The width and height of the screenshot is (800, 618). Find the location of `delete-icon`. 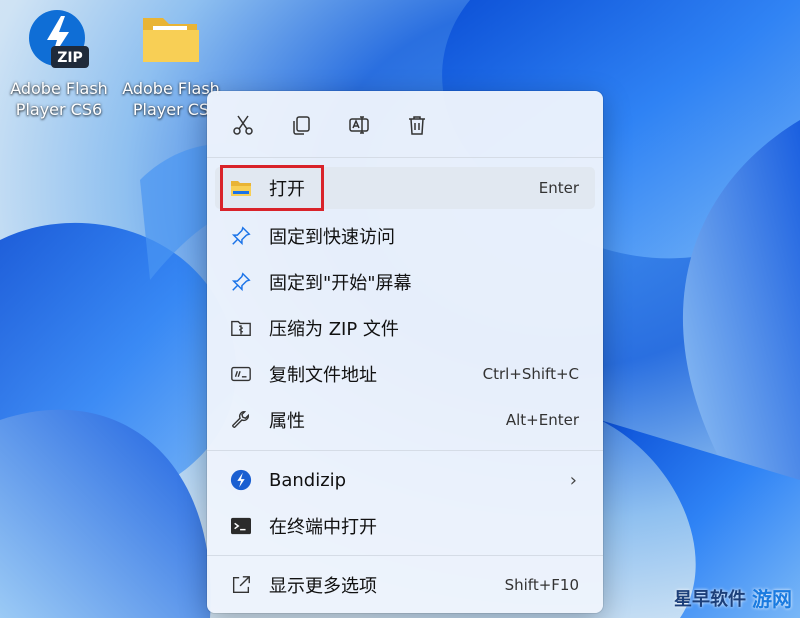

delete-icon is located at coordinates (417, 125).